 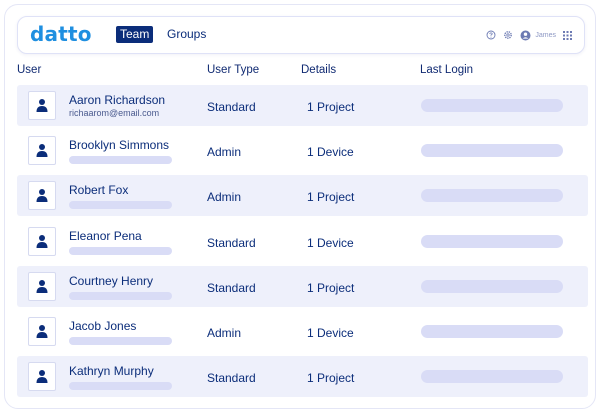 What do you see at coordinates (301, 35) in the screenshot?
I see `top-navigation-bar: datto Team Groups James` at bounding box center [301, 35].